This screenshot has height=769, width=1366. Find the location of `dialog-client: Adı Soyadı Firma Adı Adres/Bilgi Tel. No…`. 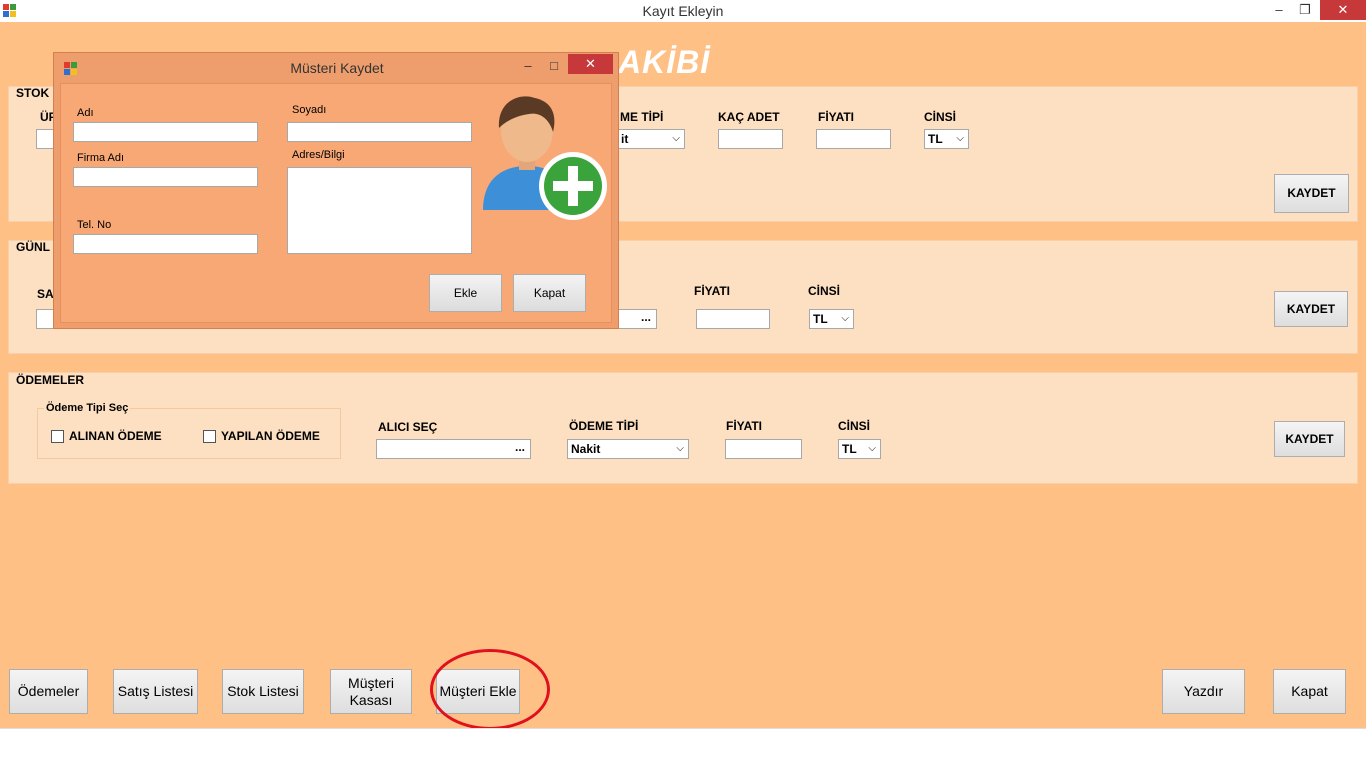

dialog-client: Adı Soyadı Firma Adı Adres/Bilgi Tel. No… is located at coordinates (336, 203).